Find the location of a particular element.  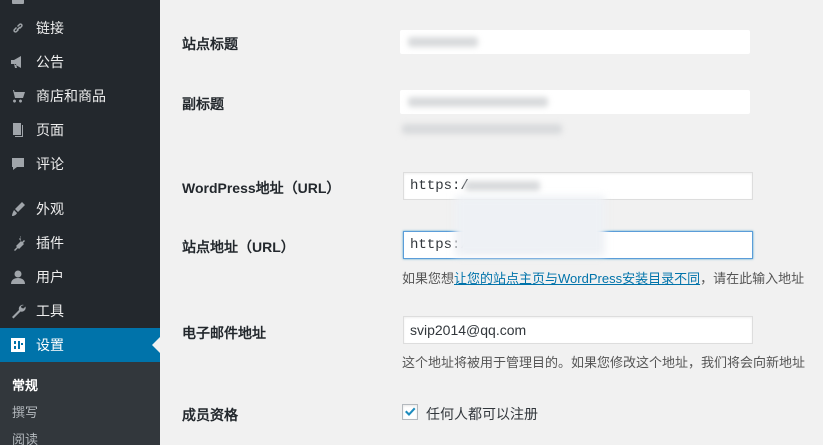

sidebar-item-comments: 评论 is located at coordinates (80, 164).